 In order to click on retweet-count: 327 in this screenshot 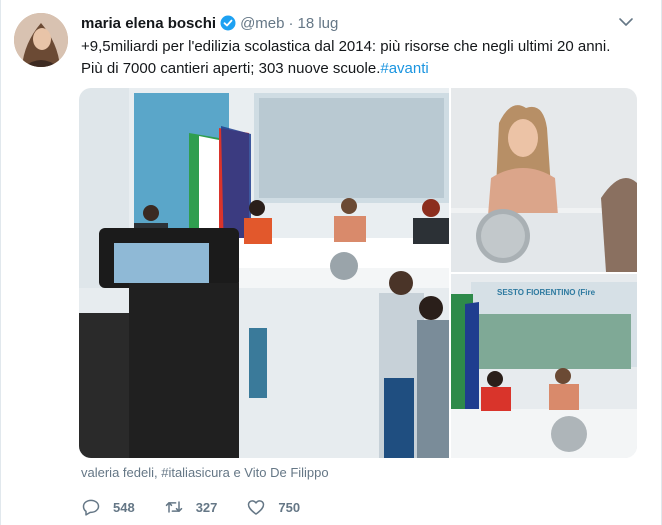, I will do `click(206, 507)`.